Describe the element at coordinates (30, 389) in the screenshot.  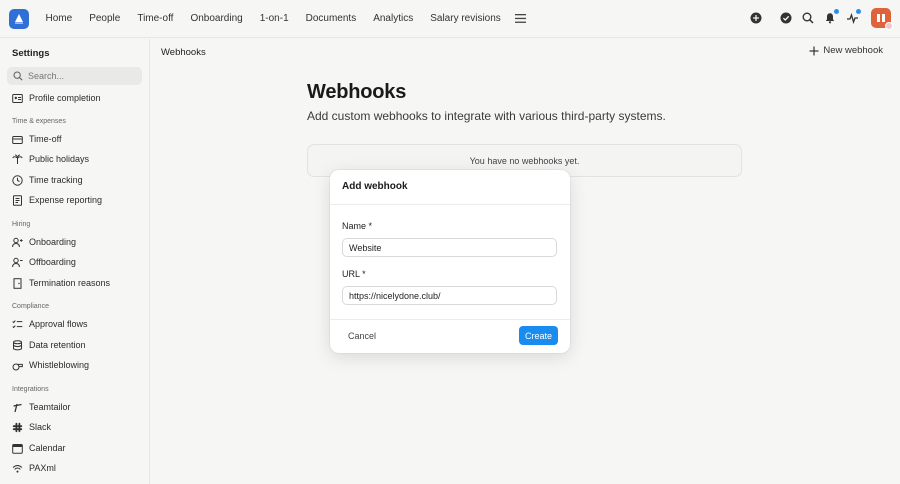
I see `sidebar-group-integrations: Integrations` at that location.